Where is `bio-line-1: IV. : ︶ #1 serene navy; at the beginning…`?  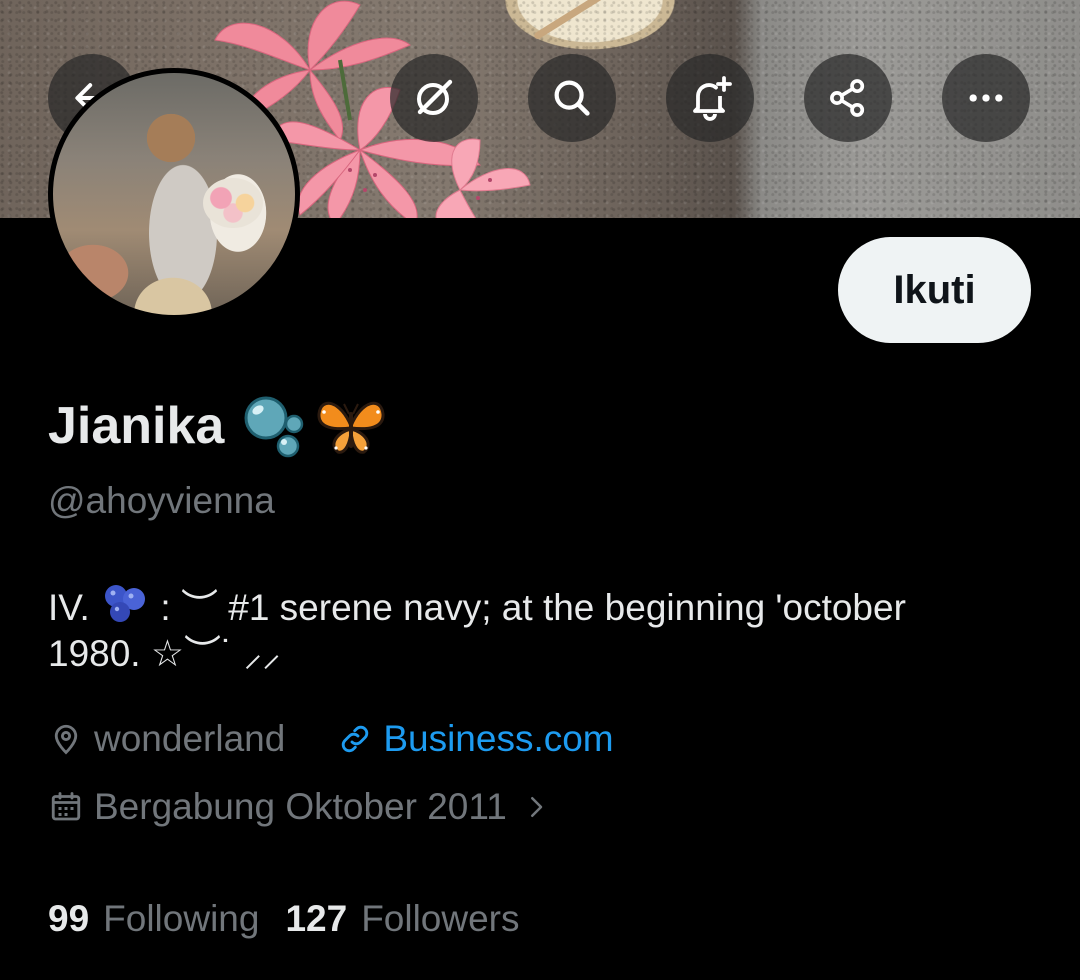
bio-line-1: IV. : ︶ #1 serene navy; at the beginning… is located at coordinates (543, 606).